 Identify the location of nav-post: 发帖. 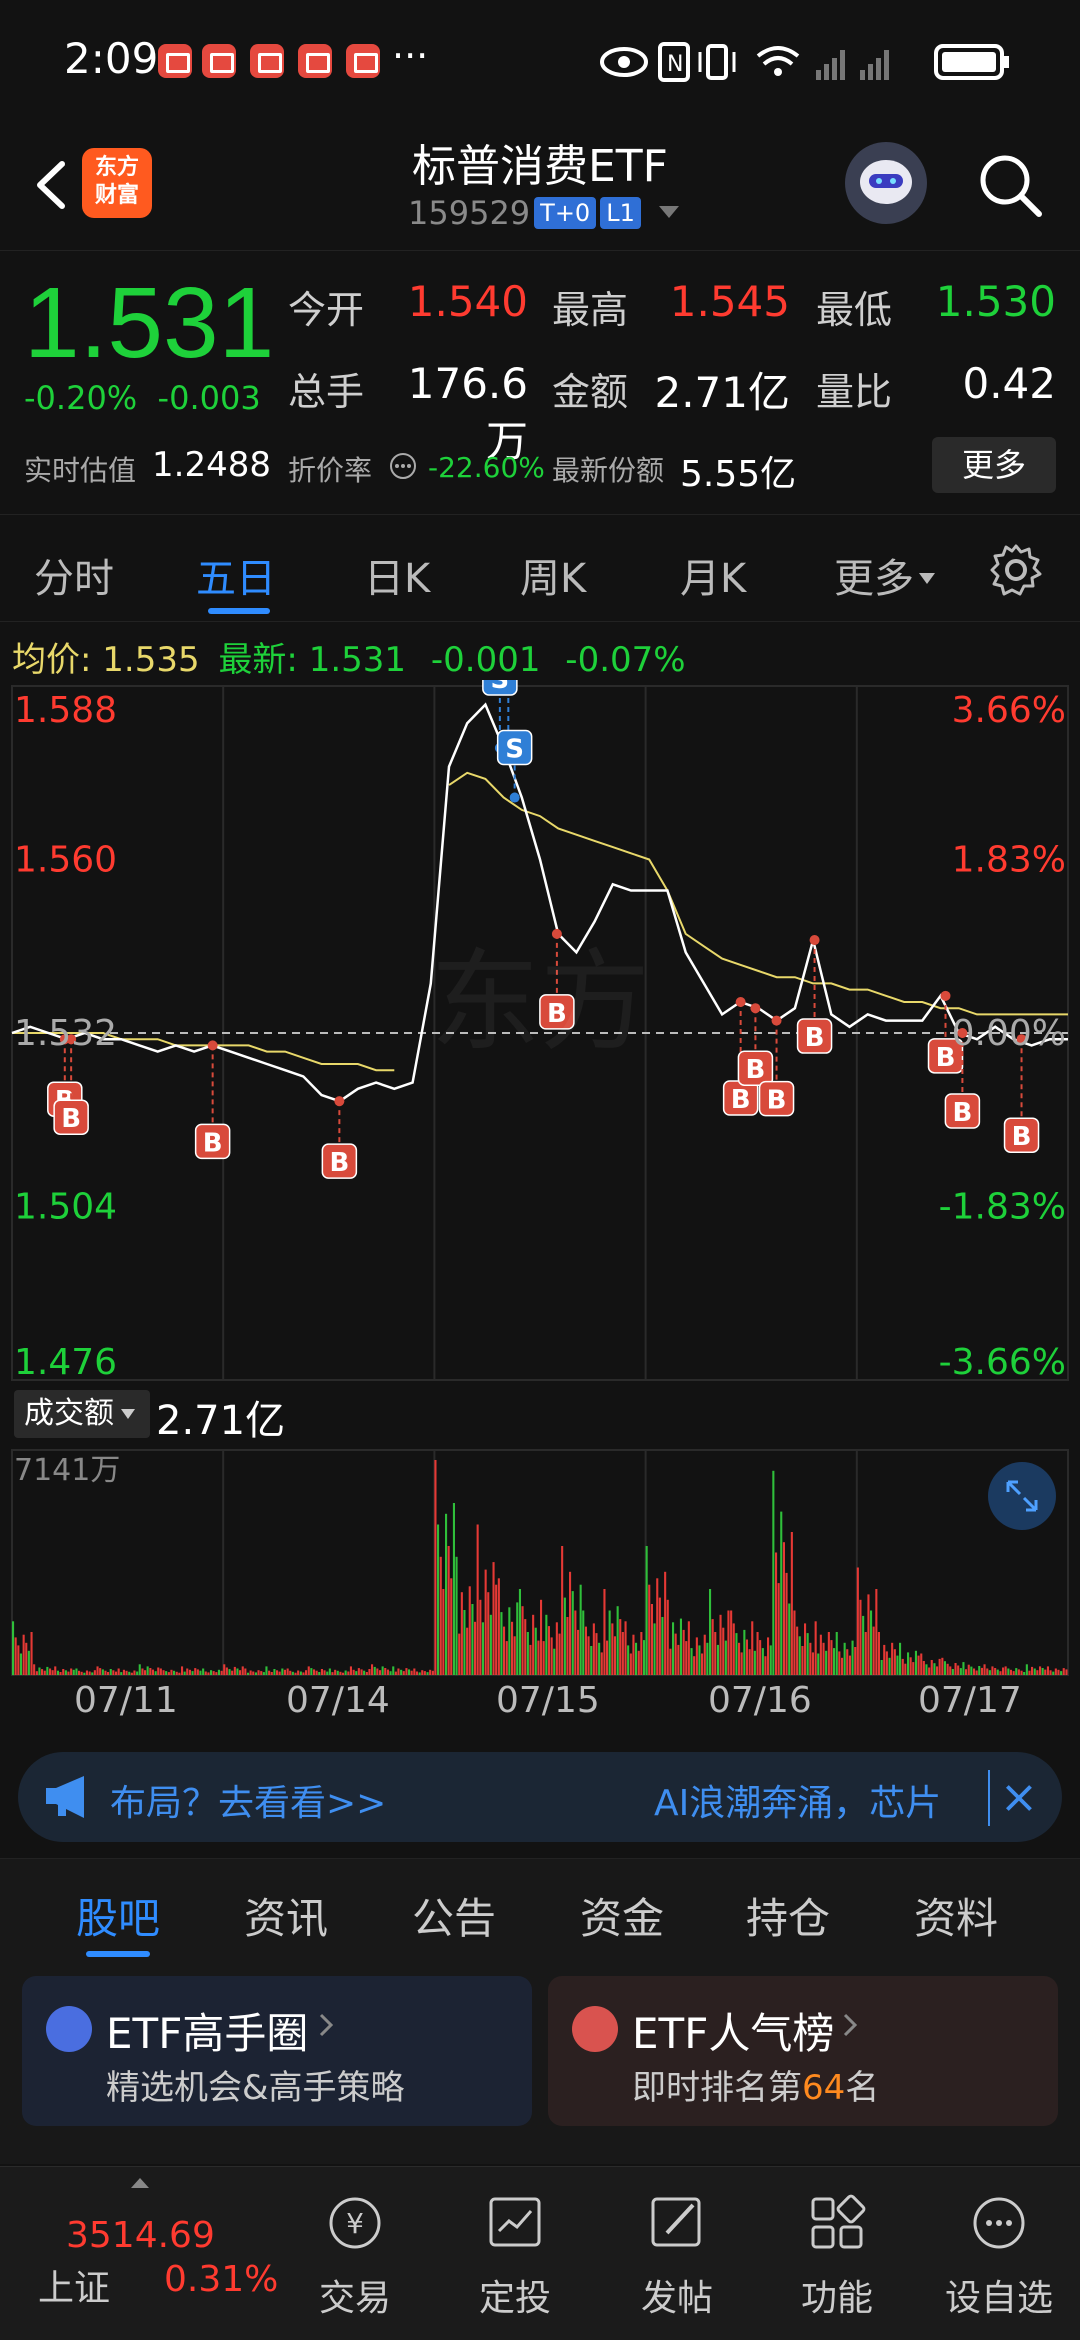
(677, 2253).